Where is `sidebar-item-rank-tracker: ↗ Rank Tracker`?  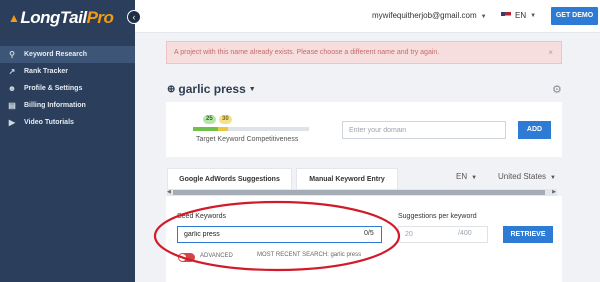
sidebar-item-rank-tracker: ↗ Rank Tracker is located at coordinates (67, 71).